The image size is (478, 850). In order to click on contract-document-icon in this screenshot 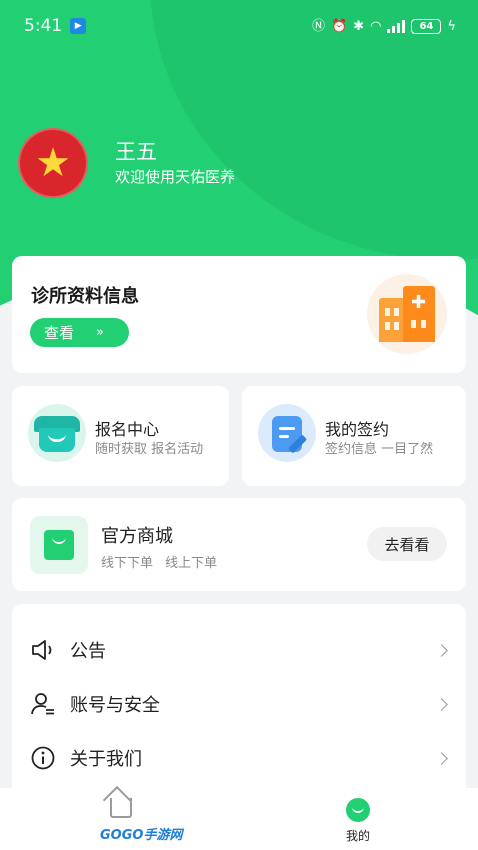, I will do `click(287, 433)`.